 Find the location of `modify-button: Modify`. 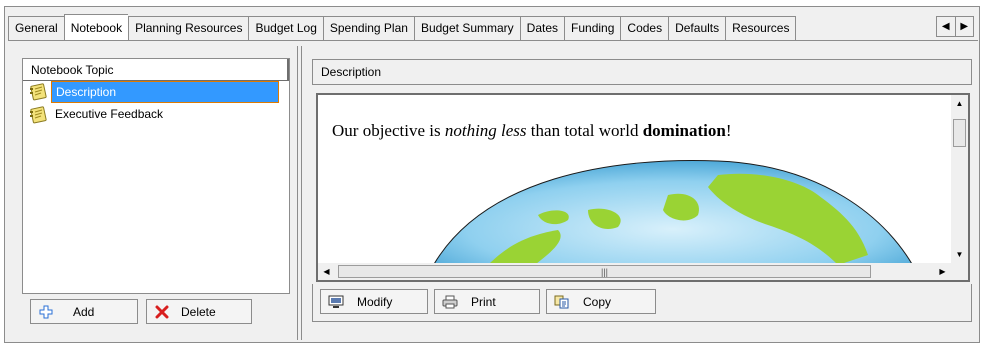

modify-button: Modify is located at coordinates (374, 301).